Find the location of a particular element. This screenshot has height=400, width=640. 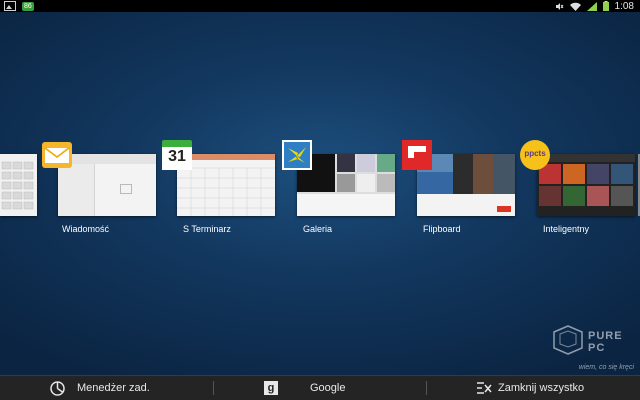

close-all-button: Zamknij wszystko is located at coordinates (530, 388).